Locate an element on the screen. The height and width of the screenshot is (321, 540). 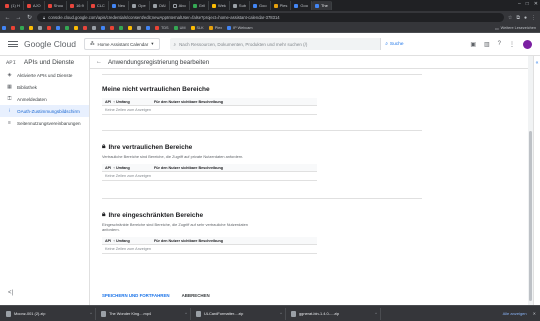
notifications-icon: ▥ is located at coordinates (487, 44).